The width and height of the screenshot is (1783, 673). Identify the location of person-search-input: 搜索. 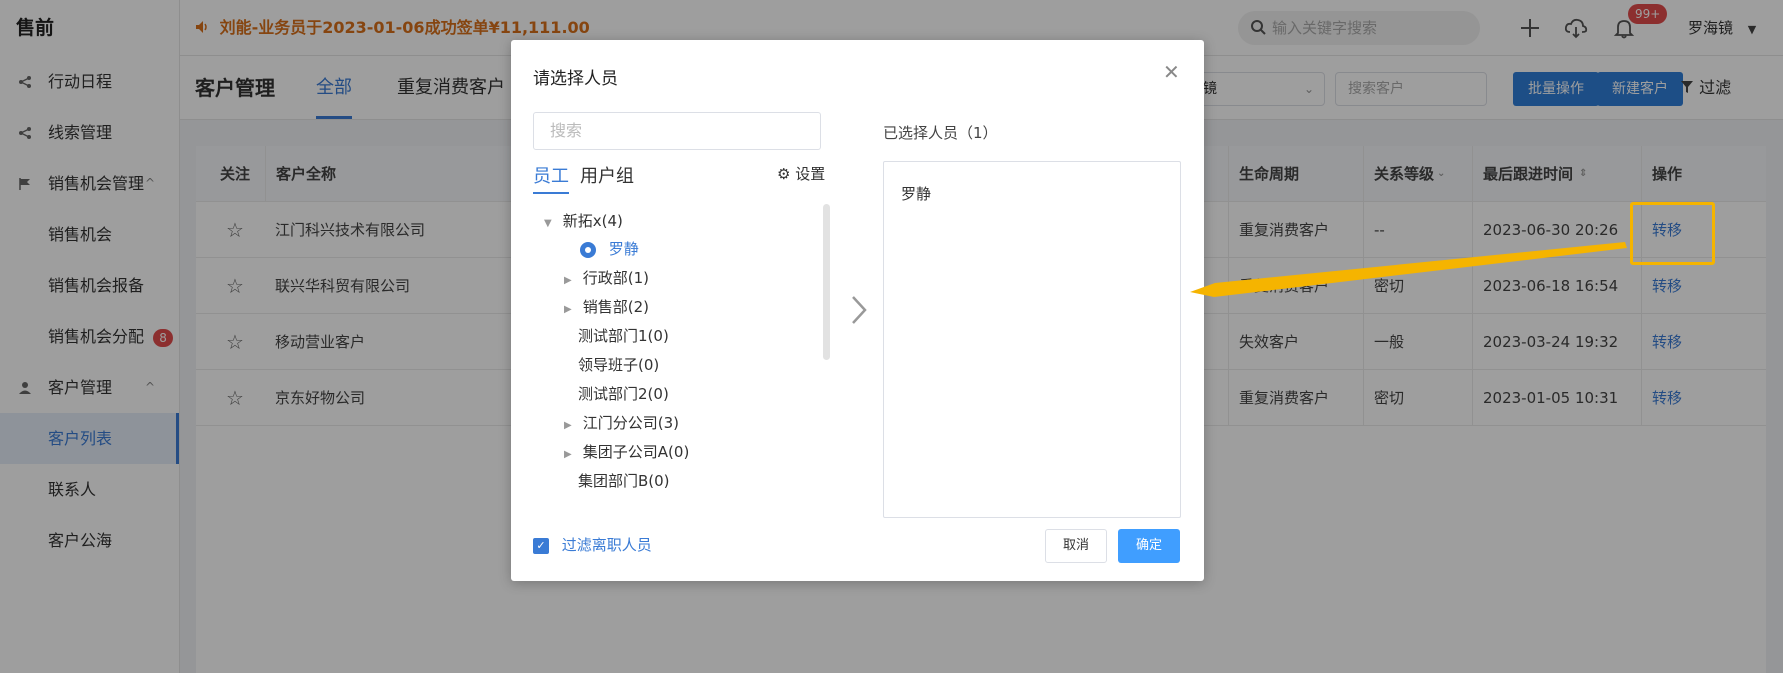
(677, 131).